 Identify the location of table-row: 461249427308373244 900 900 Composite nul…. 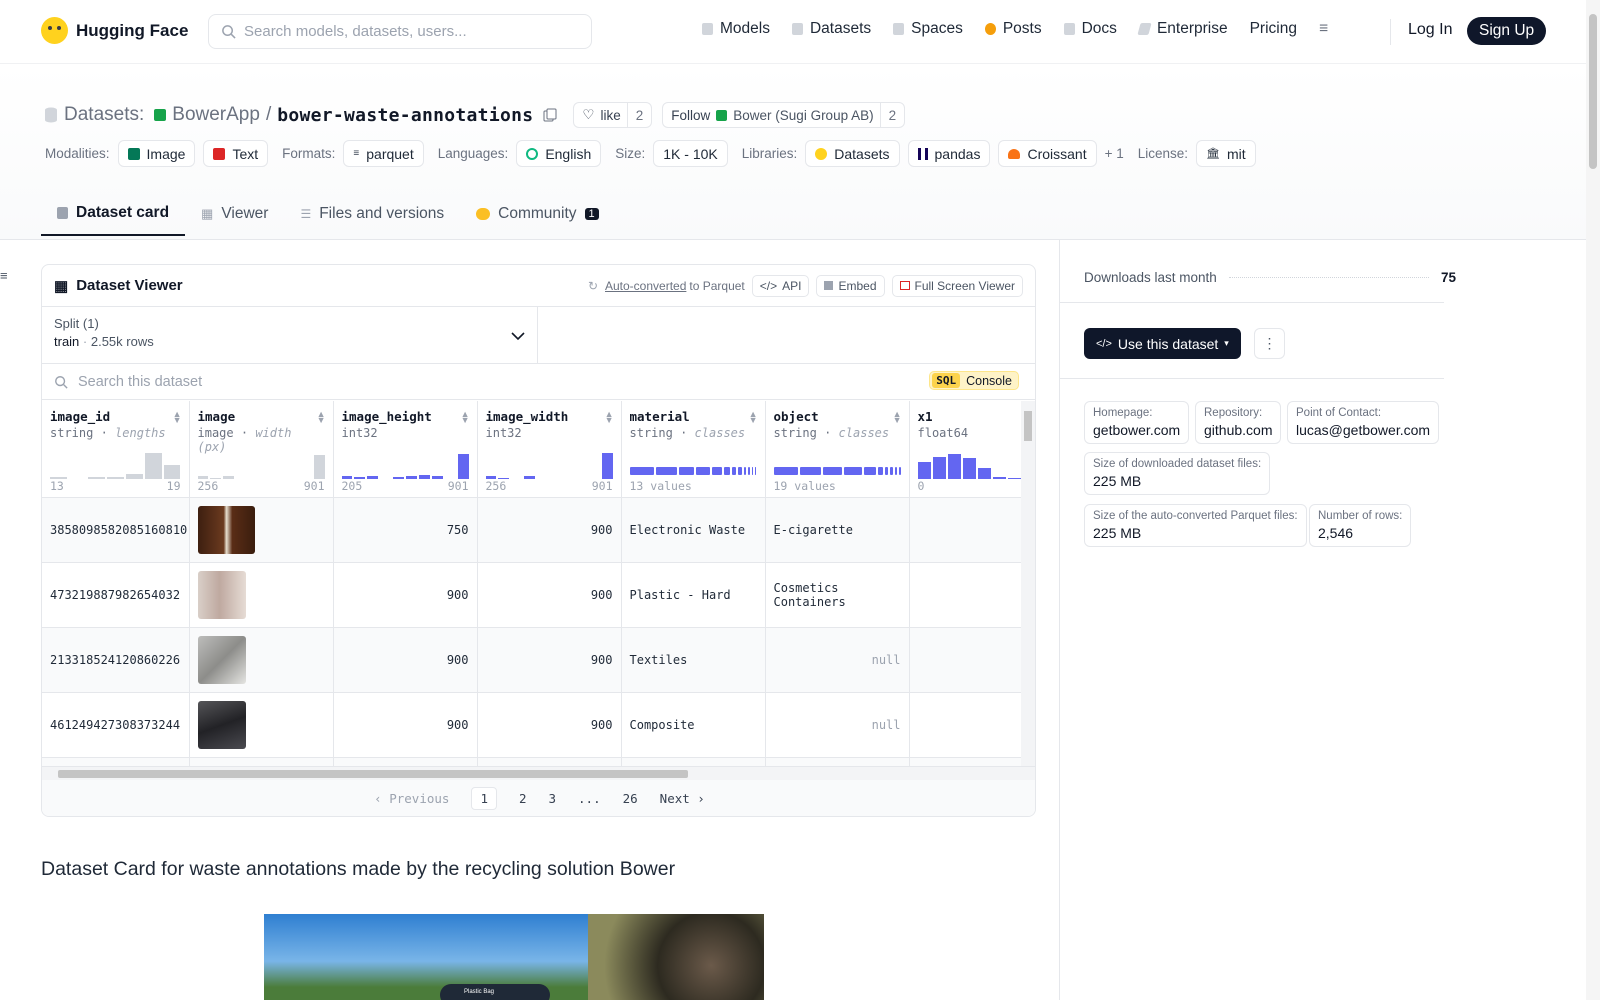
(532, 725).